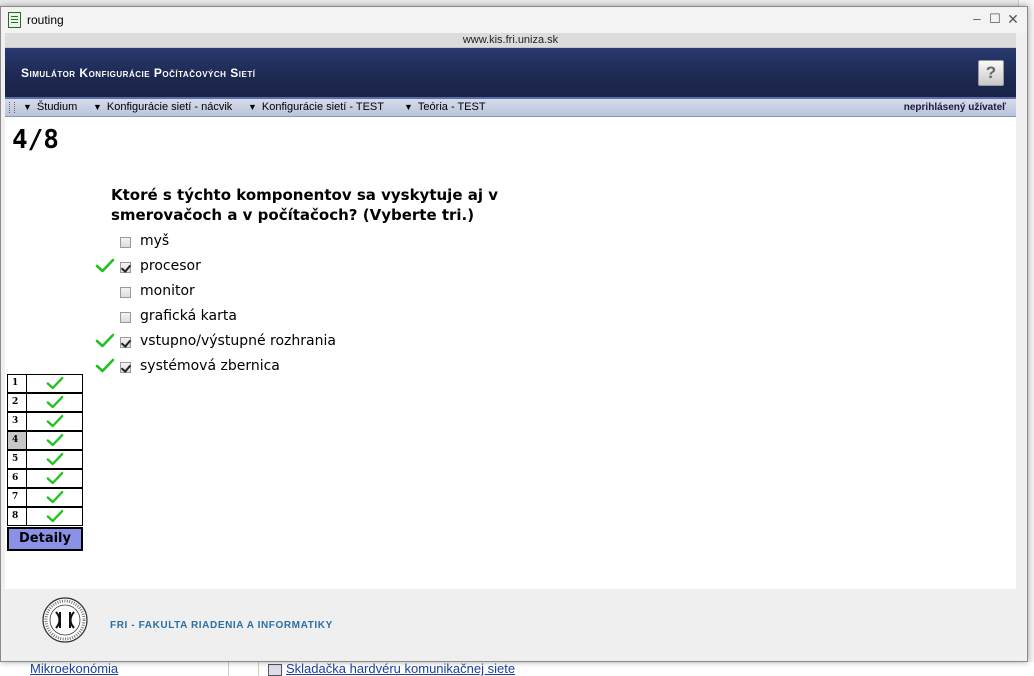 This screenshot has width=1034, height=676. Describe the element at coordinates (14, 20) in the screenshot. I see `document-app-icon` at that location.